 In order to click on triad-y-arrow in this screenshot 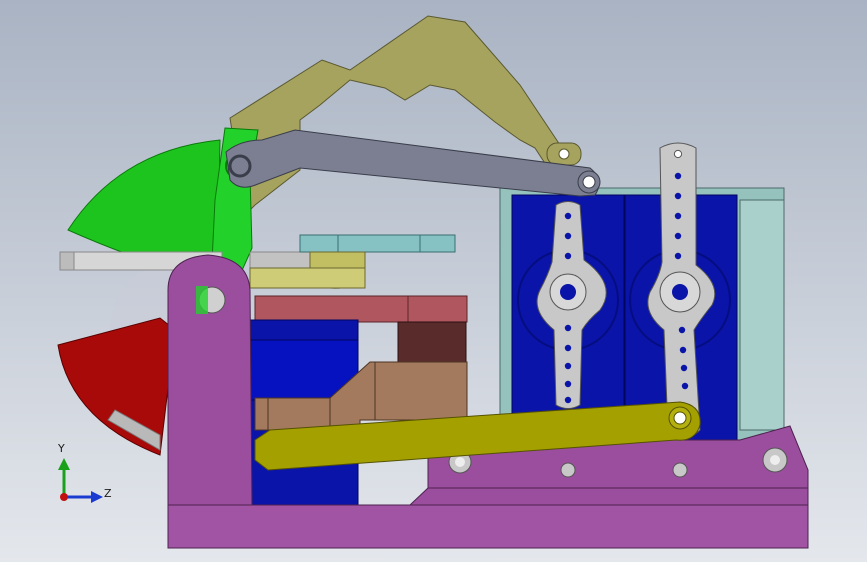, I will do `click(64, 464)`.